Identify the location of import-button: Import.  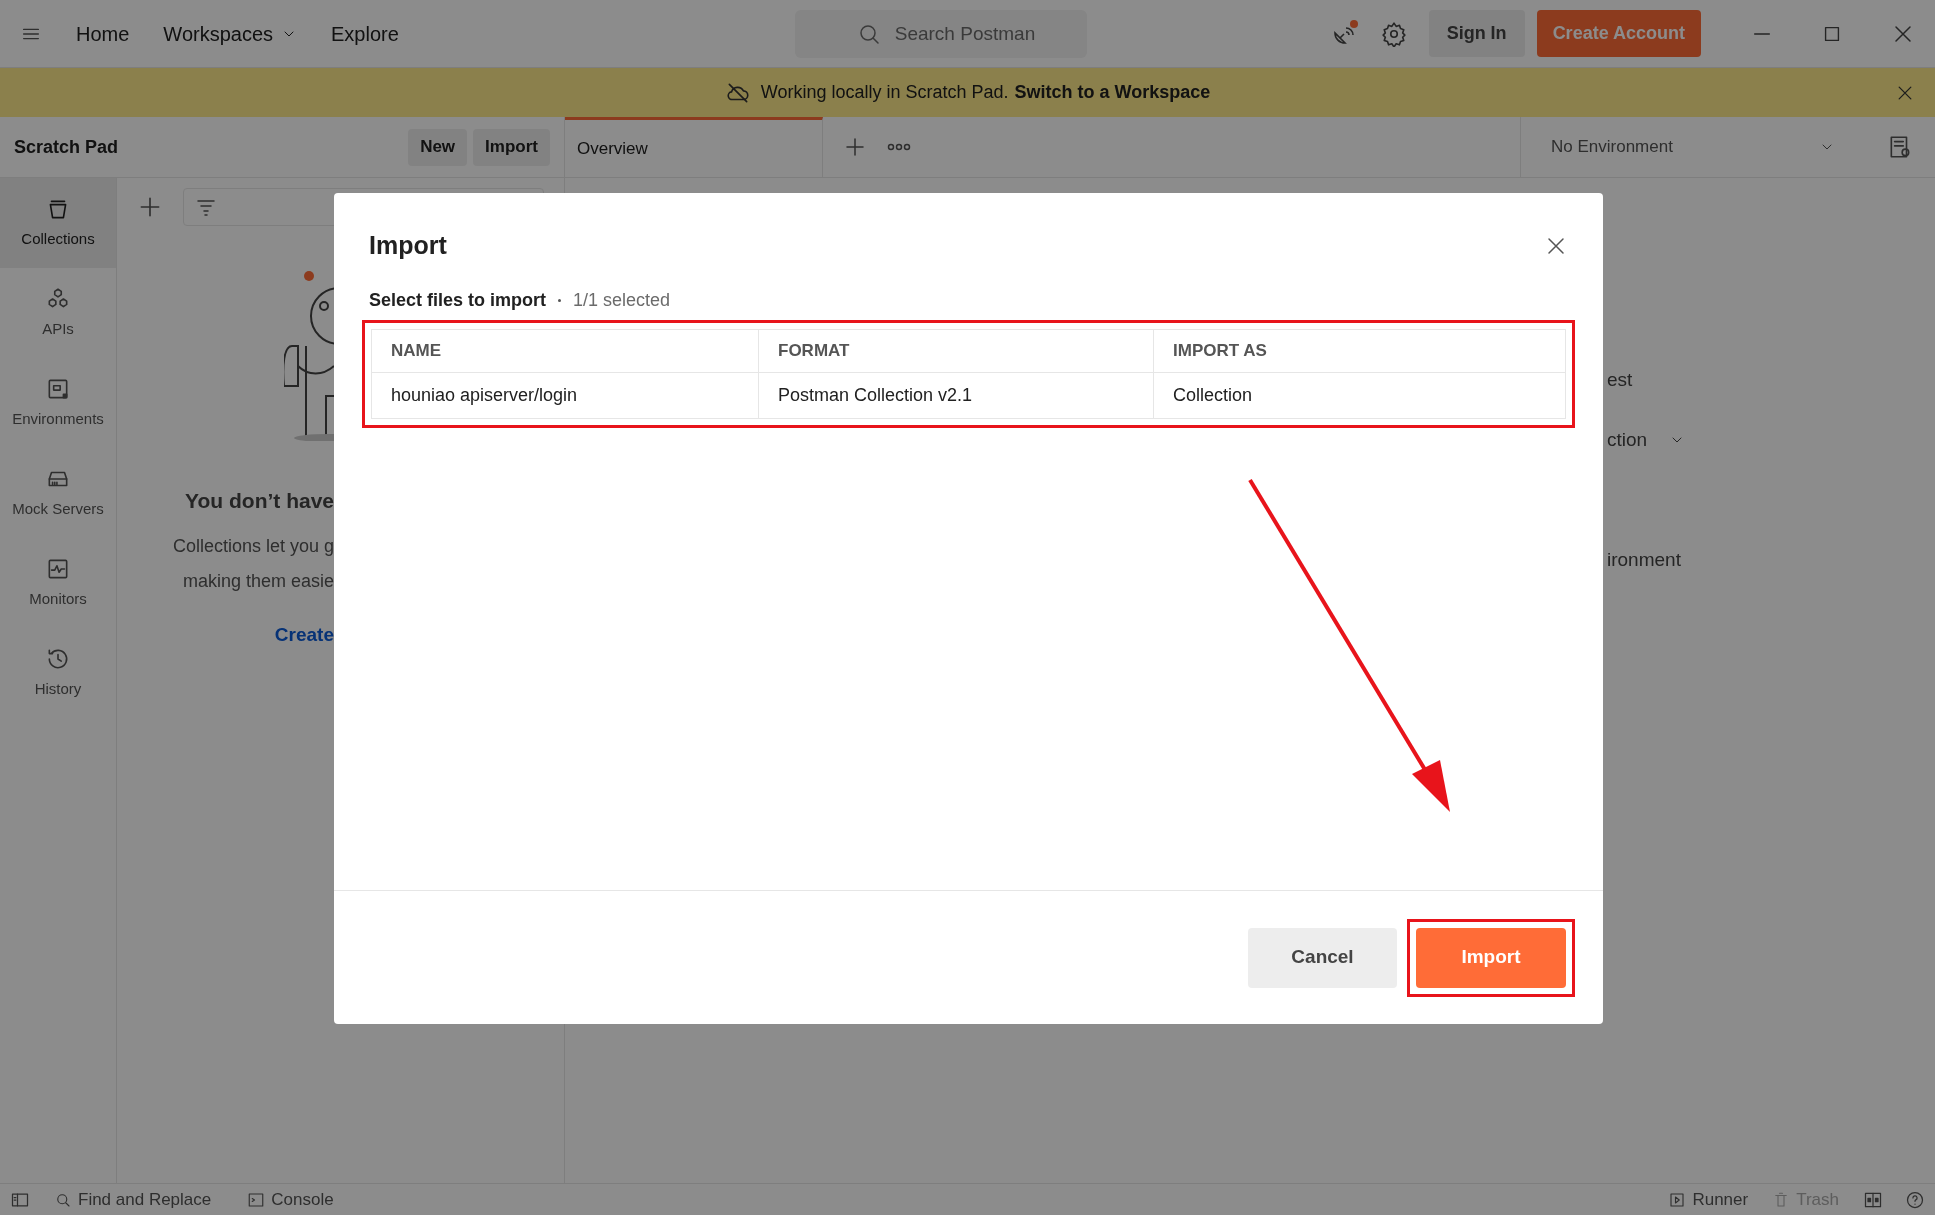
(1491, 957).